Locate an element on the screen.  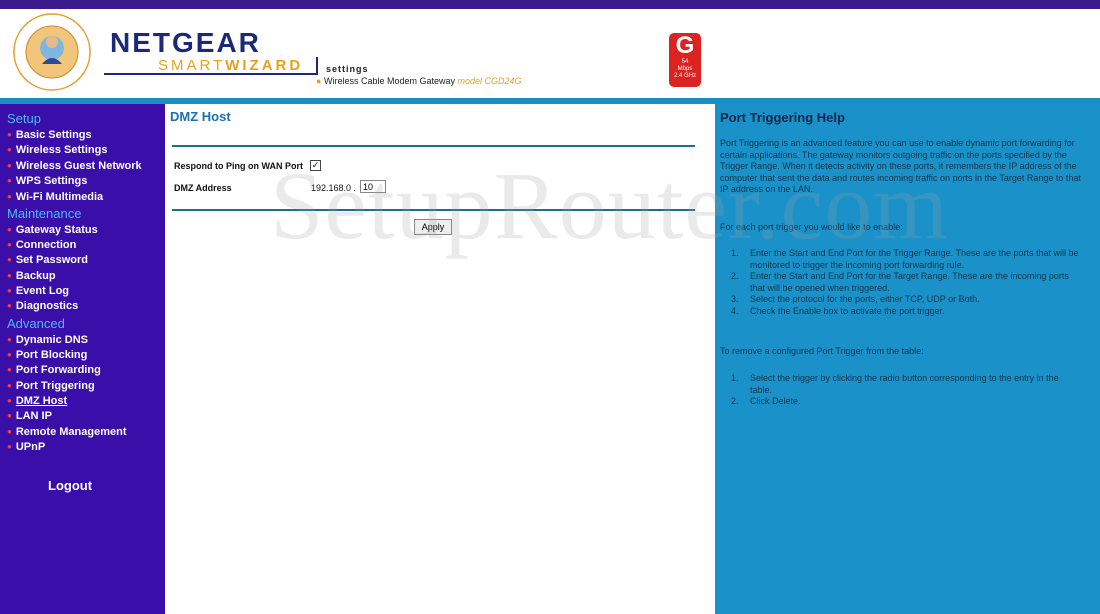
help-title: Port Triggering Help is located at coordinates (782, 117).